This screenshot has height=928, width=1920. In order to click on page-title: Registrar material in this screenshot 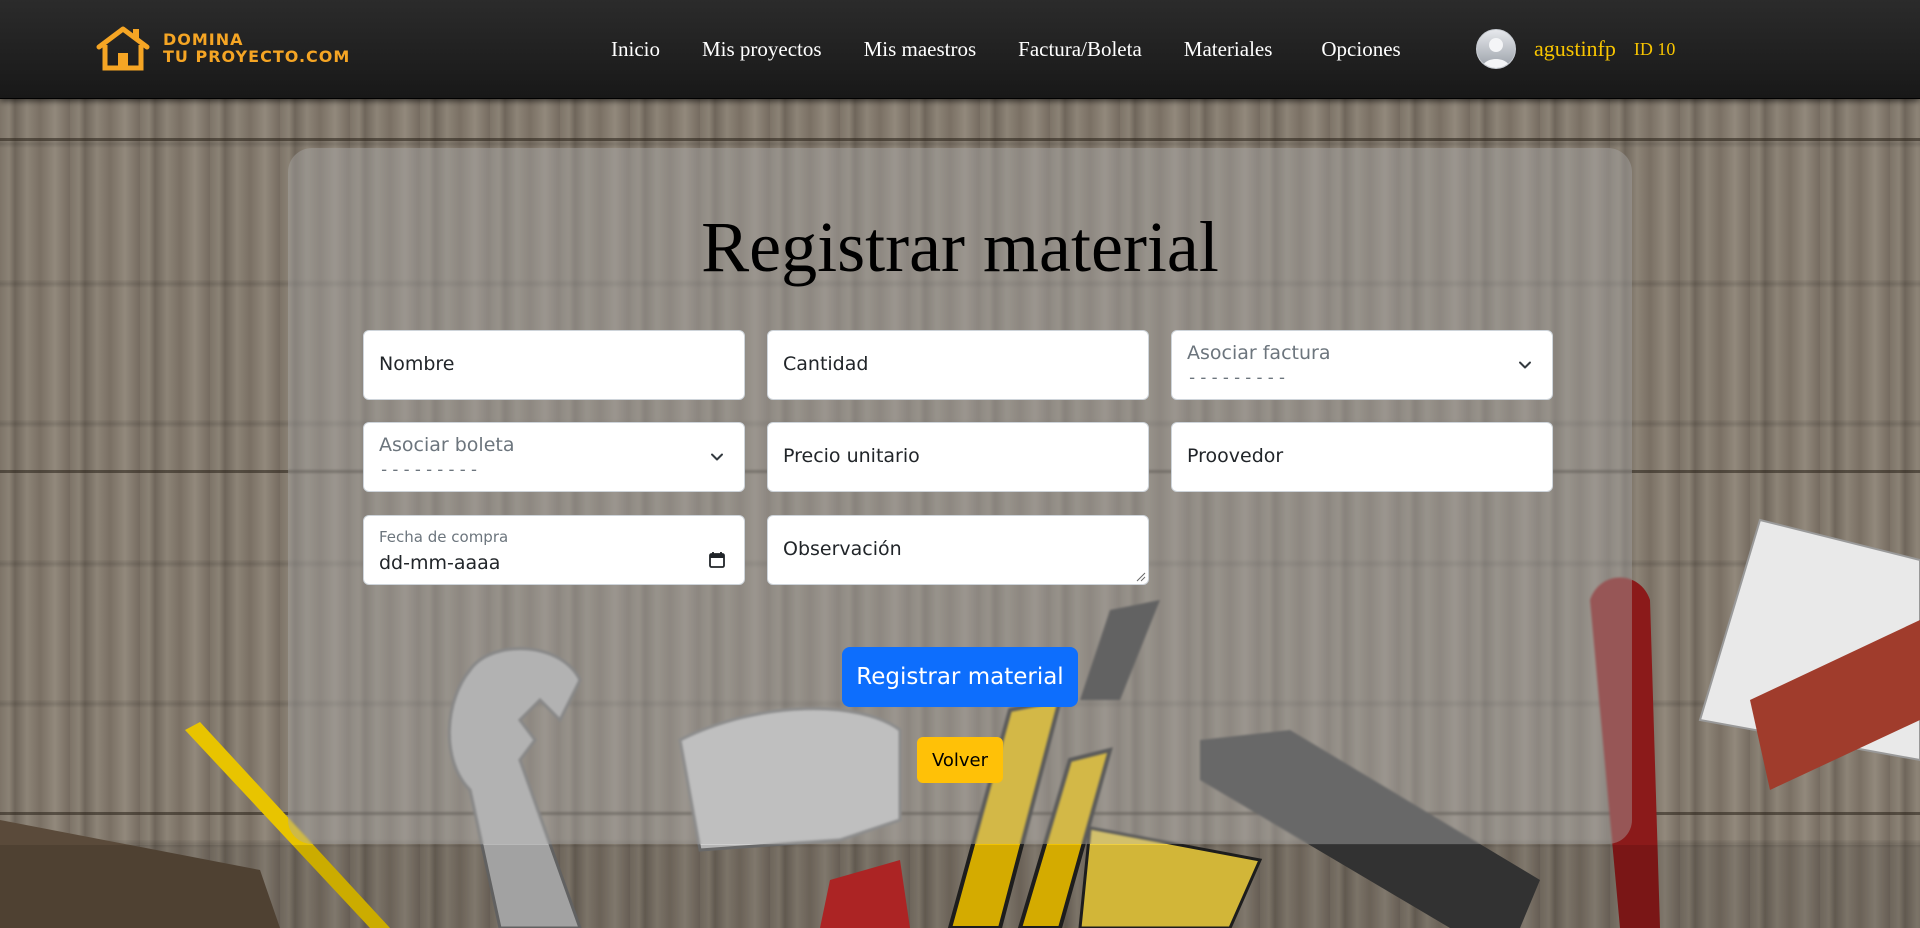, I will do `click(960, 247)`.